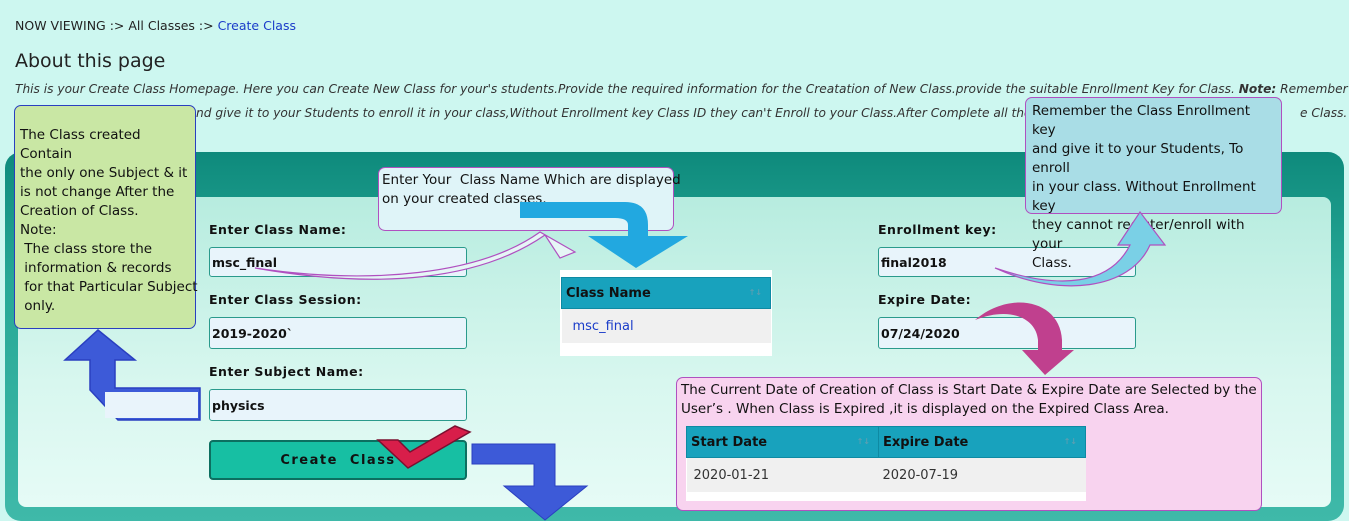  What do you see at coordinates (1080, 248) in the screenshot?
I see `curved-arrow-icon` at bounding box center [1080, 248].